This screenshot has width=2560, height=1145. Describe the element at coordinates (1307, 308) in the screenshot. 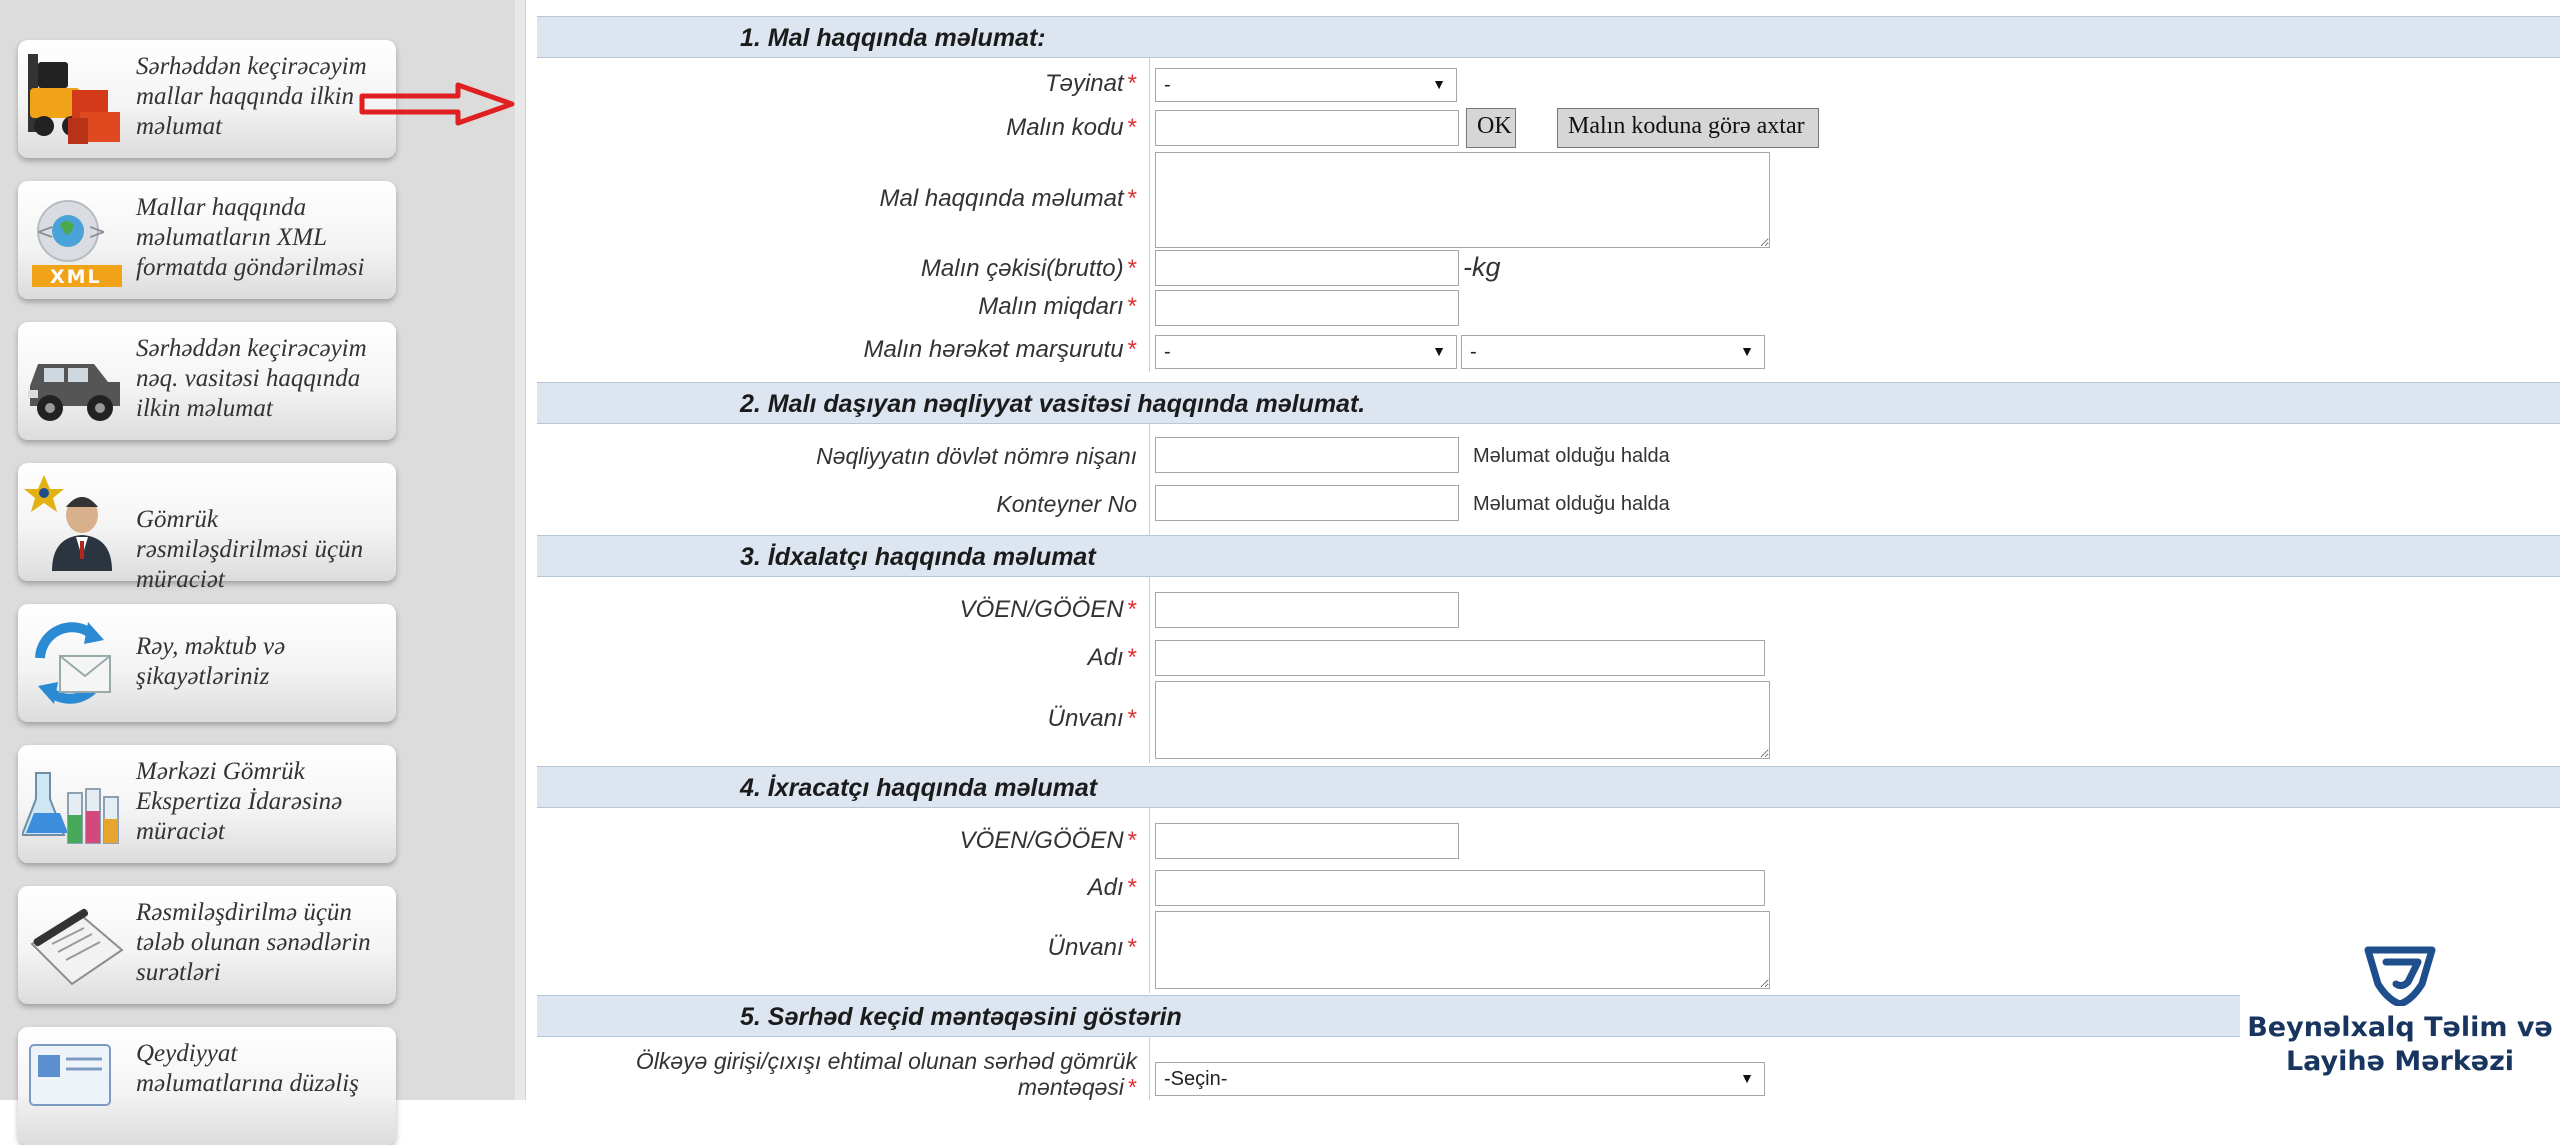

I see `quantity-input` at that location.